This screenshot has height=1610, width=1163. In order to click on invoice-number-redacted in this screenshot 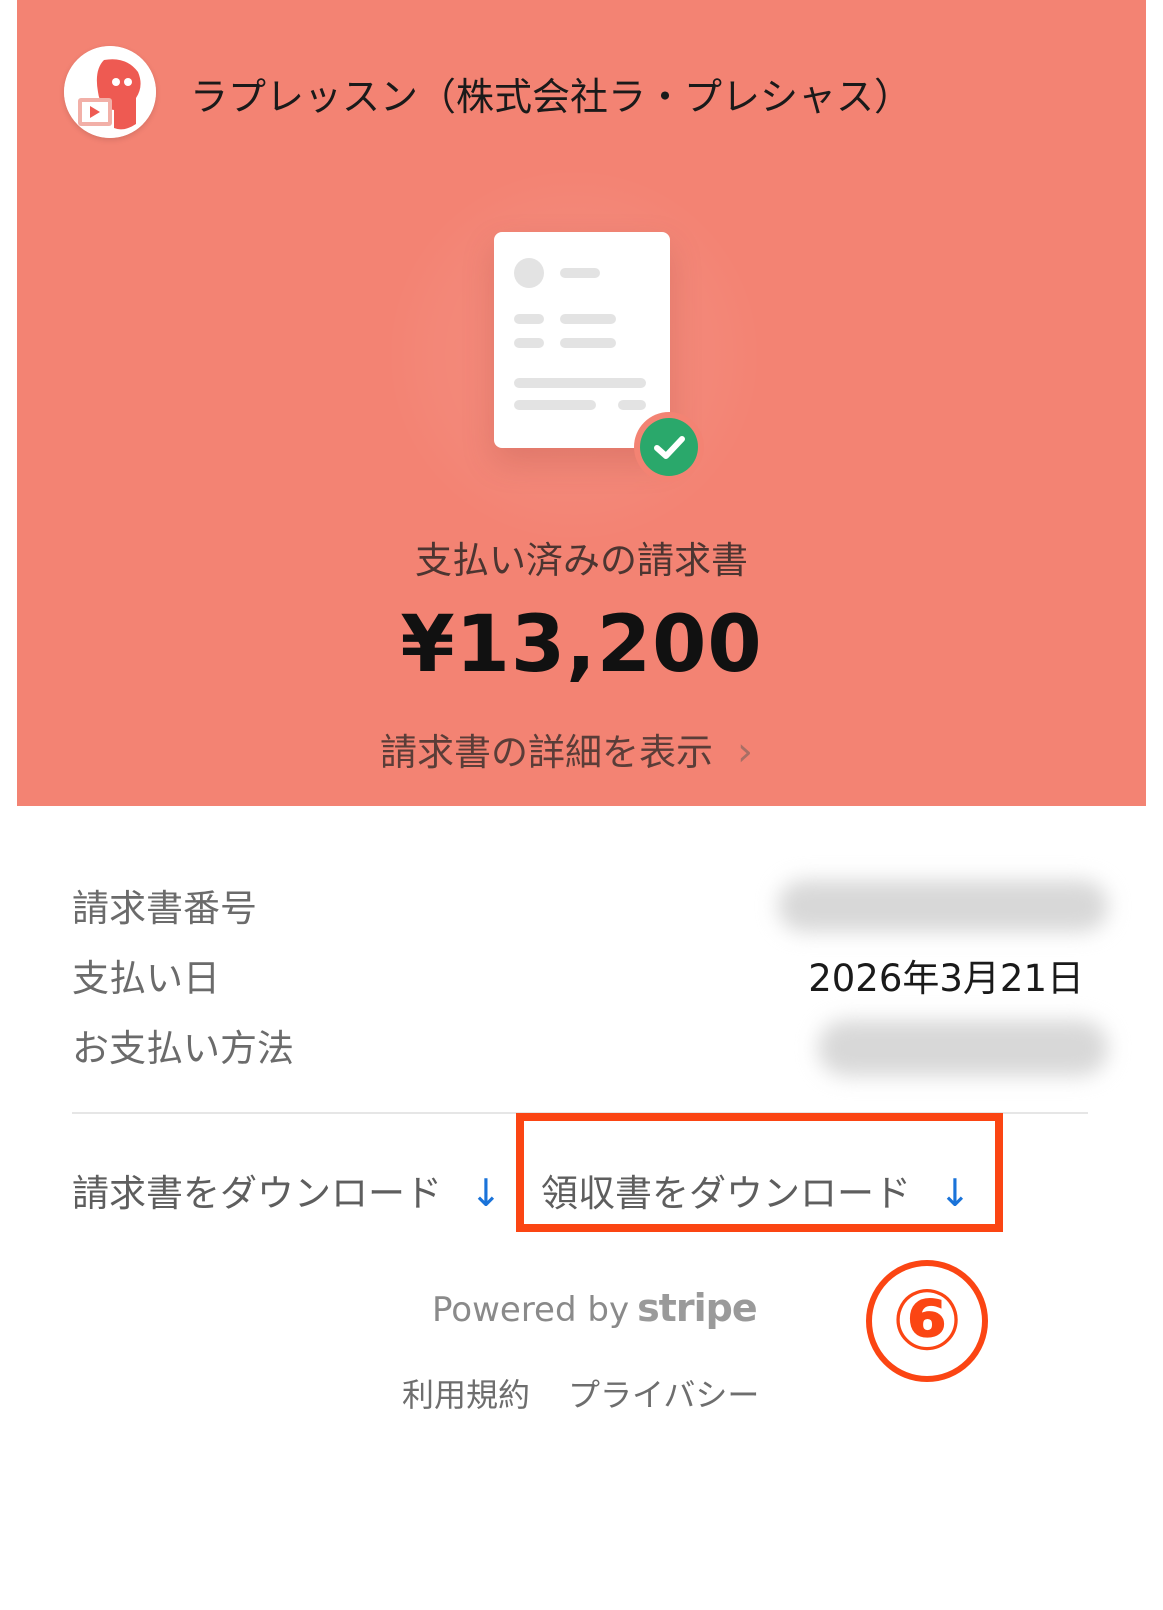, I will do `click(943, 906)`.